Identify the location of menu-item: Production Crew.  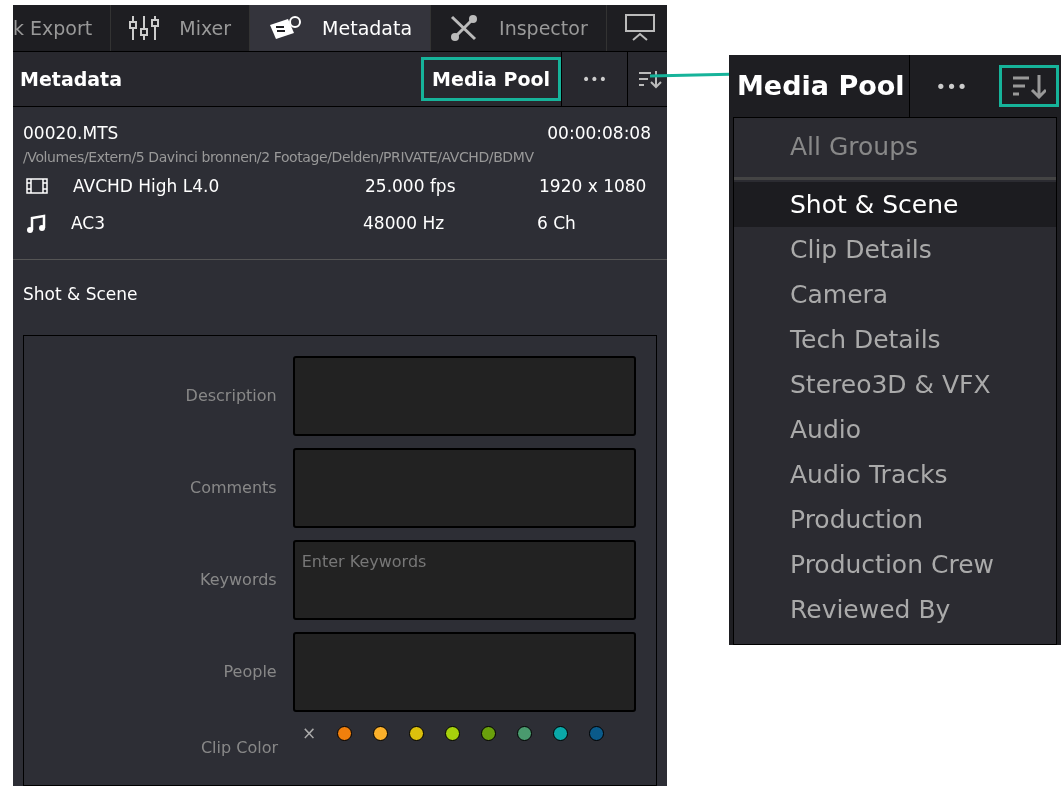
(895, 564).